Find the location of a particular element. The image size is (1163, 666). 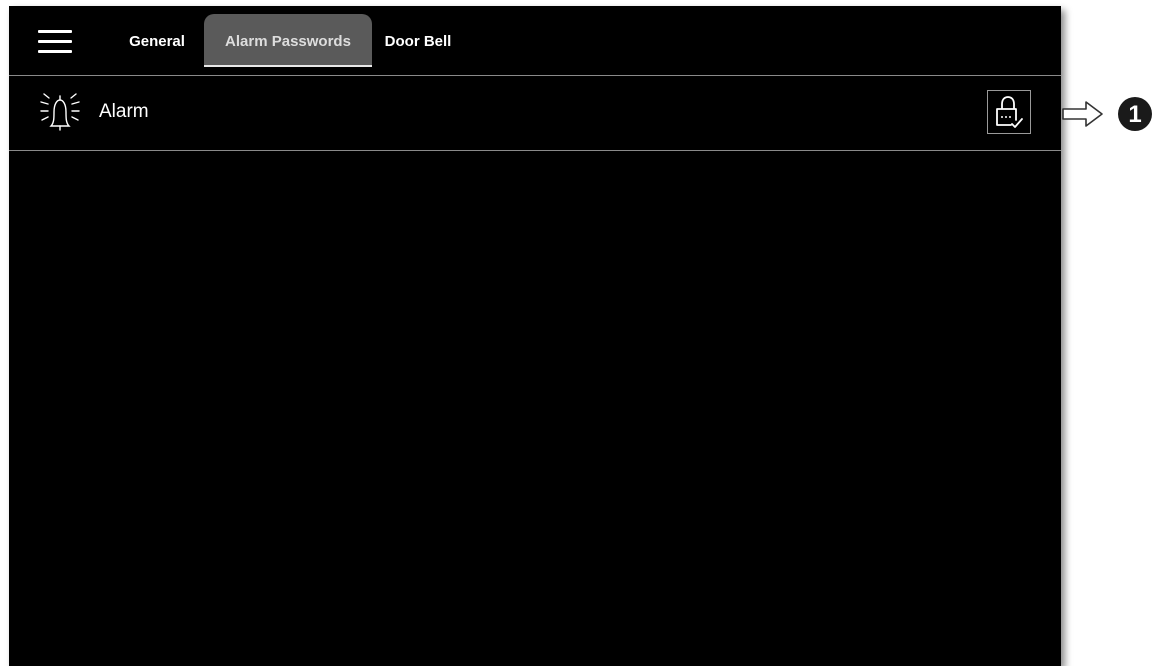

outline-arrow-right-icon is located at coordinates (1082, 114).